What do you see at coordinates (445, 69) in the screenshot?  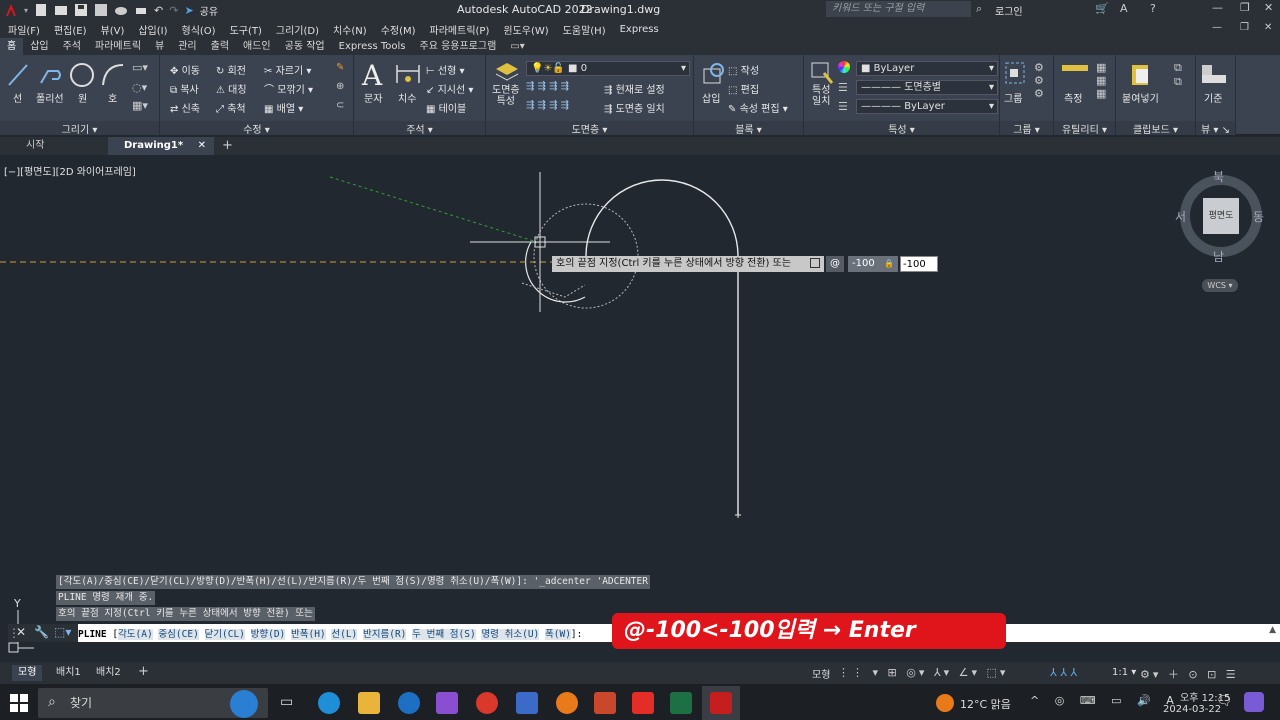 I see `linear-button: ⊢ 선형 ▾` at bounding box center [445, 69].